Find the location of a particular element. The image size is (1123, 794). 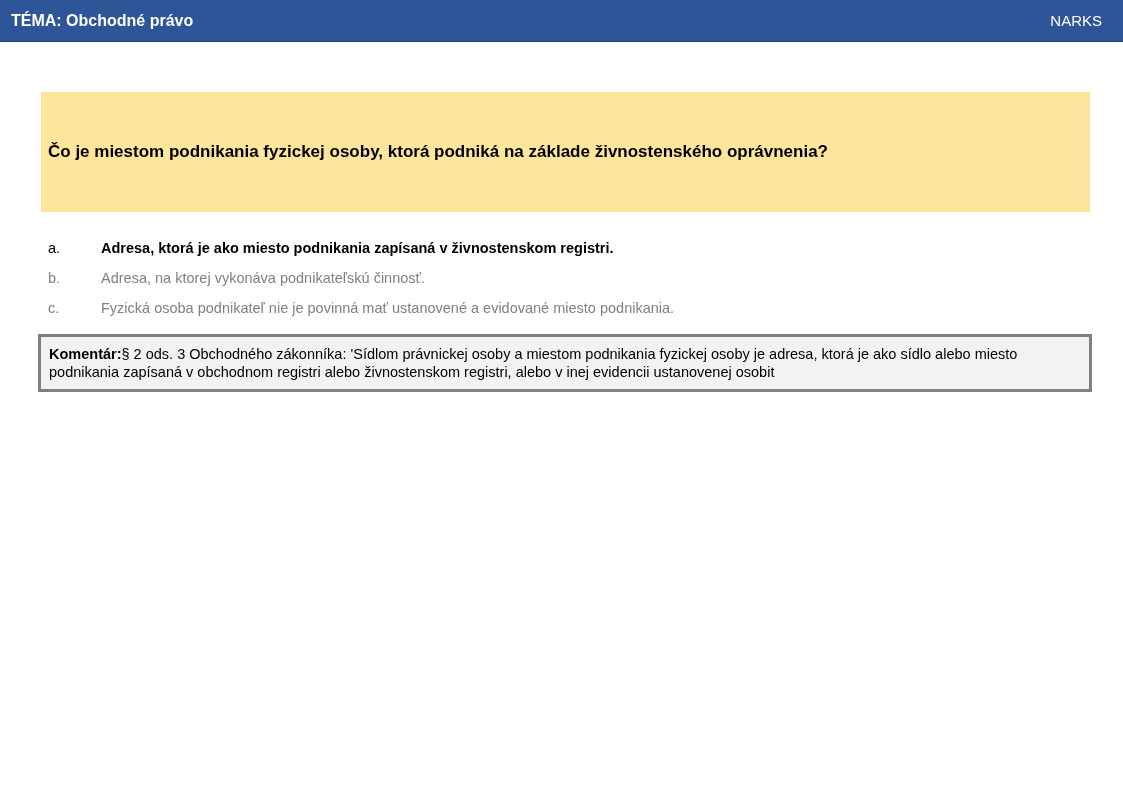

answer-letter: a. is located at coordinates (55, 248).